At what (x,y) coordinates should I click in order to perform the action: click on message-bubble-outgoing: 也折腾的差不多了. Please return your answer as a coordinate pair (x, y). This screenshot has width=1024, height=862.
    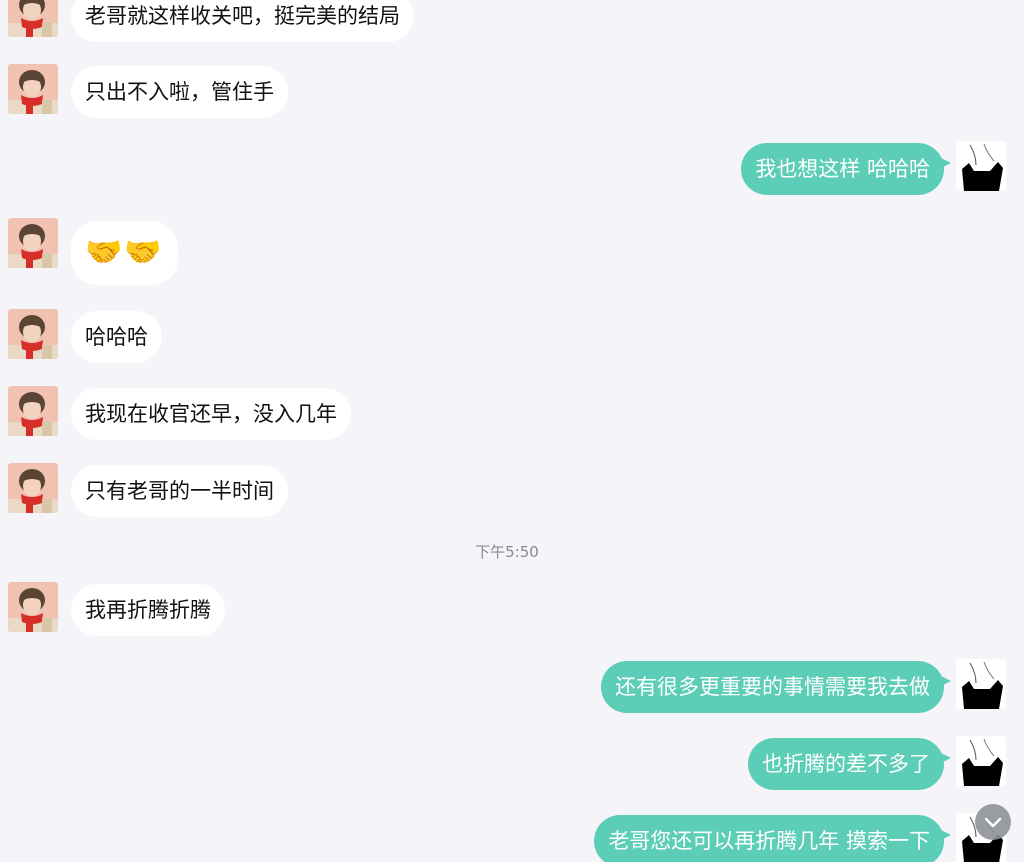
    Looking at the image, I should click on (849, 764).